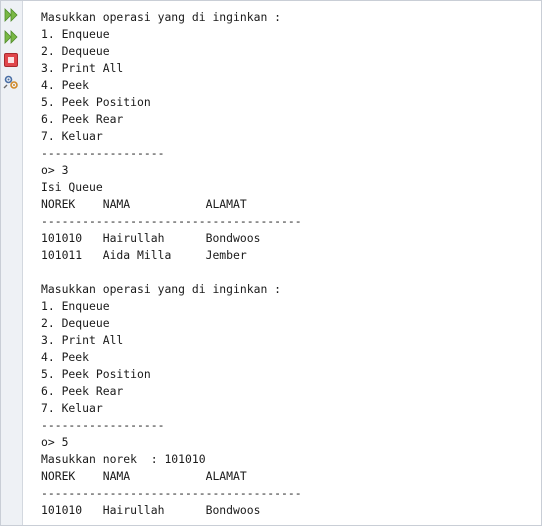 Image resolution: width=542 pixels, height=526 pixels. I want to click on settings-button, so click(11, 82).